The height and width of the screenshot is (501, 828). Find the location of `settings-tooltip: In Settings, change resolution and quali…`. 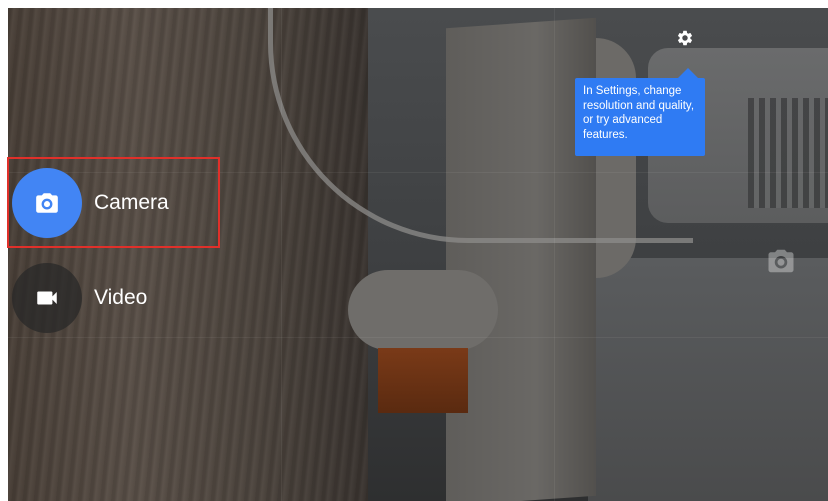

settings-tooltip: In Settings, change resolution and quali… is located at coordinates (640, 117).